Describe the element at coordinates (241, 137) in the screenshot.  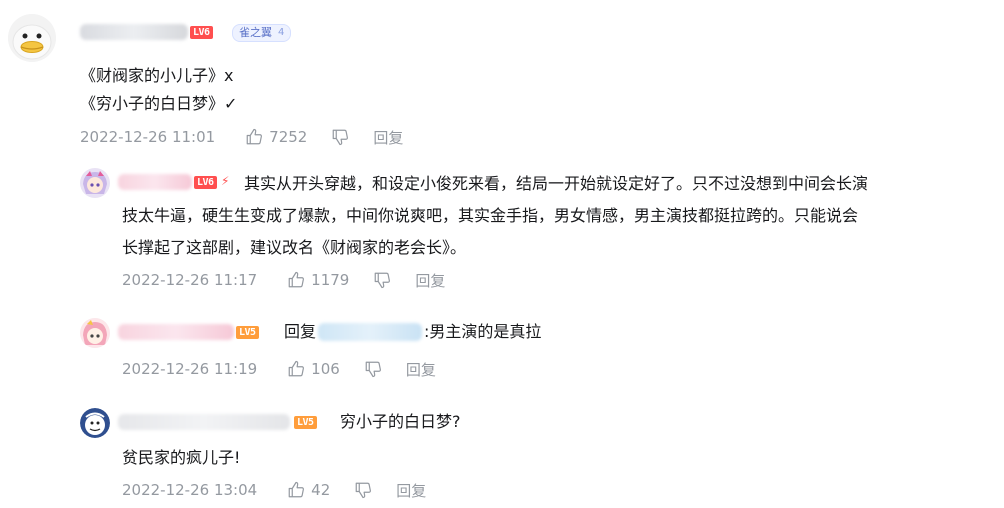
I see `comment-meta: 2022-12-26 11:01 7252 回复` at that location.